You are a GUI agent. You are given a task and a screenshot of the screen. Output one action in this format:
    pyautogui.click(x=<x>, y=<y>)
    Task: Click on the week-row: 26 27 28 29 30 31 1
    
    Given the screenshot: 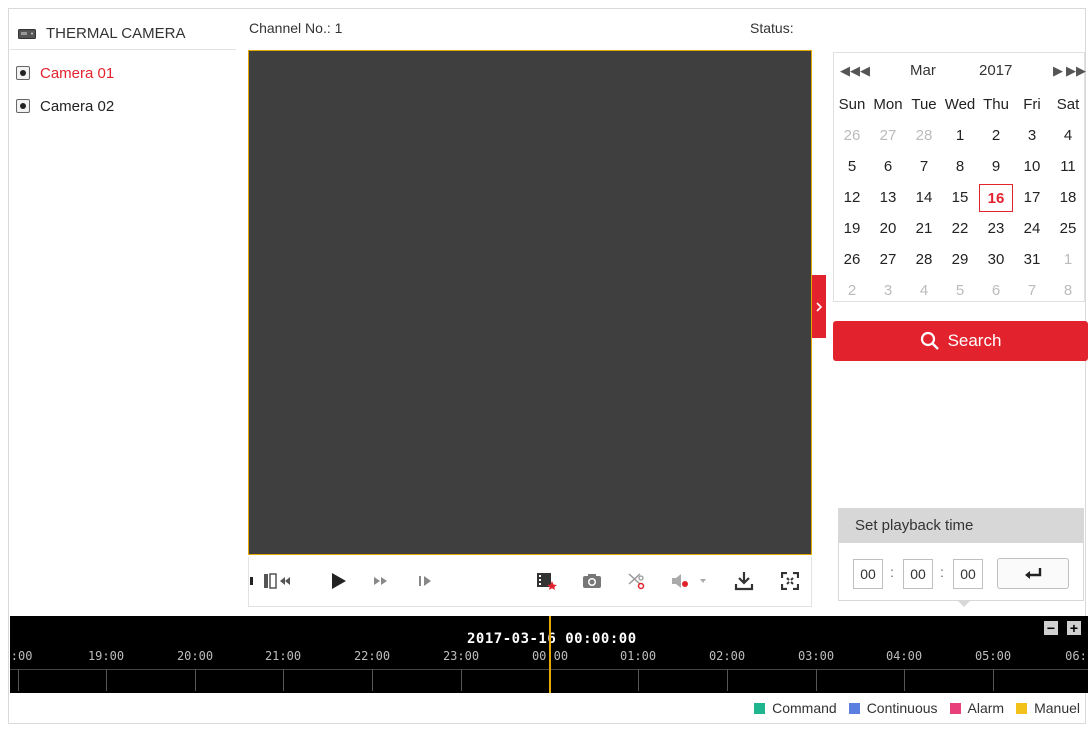 What is the action you would take?
    pyautogui.click(x=960, y=259)
    